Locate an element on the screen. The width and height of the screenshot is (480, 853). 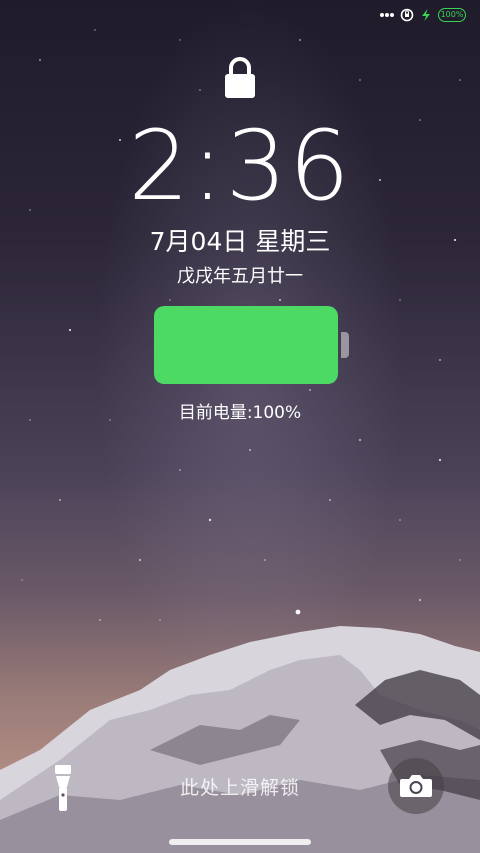
charging-bolt-icon is located at coordinates (426, 15).